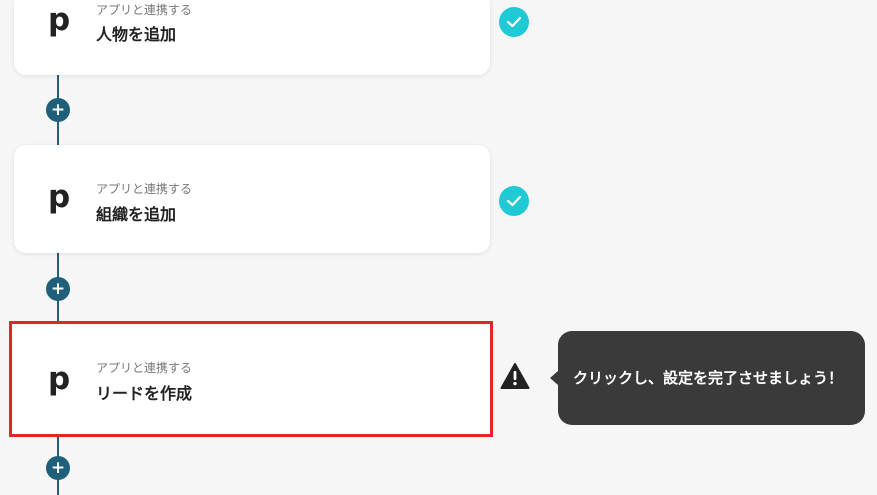 Image resolution: width=877 pixels, height=495 pixels. I want to click on step-title: 人物を追加, so click(136, 34).